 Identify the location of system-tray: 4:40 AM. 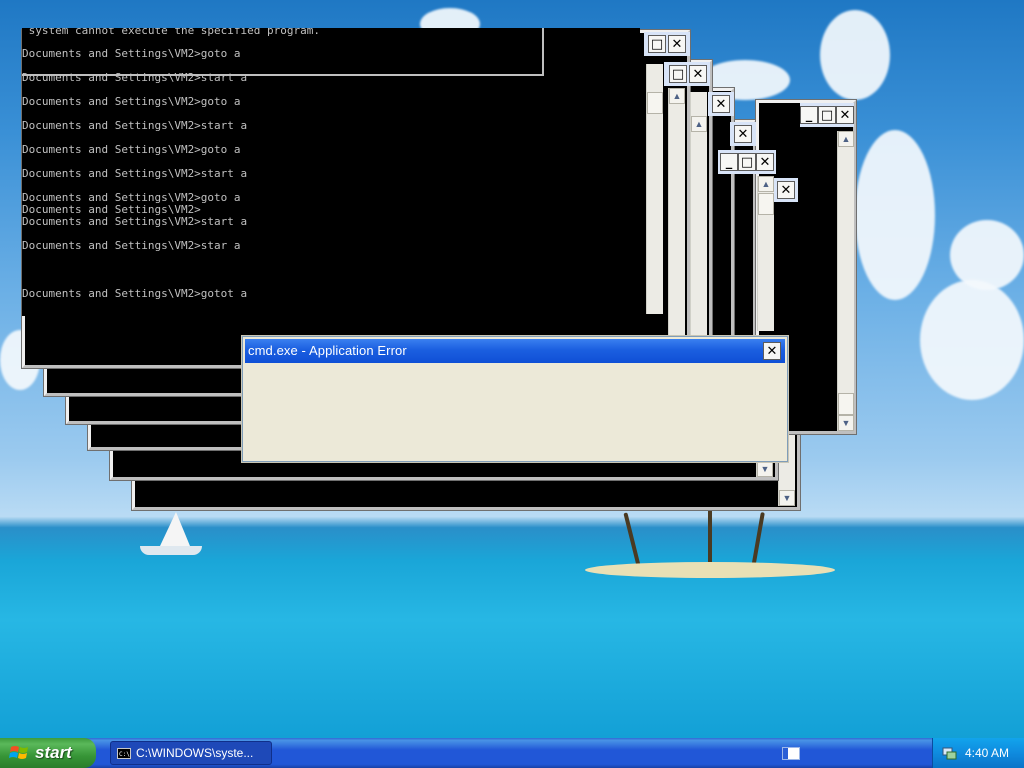
(978, 753).